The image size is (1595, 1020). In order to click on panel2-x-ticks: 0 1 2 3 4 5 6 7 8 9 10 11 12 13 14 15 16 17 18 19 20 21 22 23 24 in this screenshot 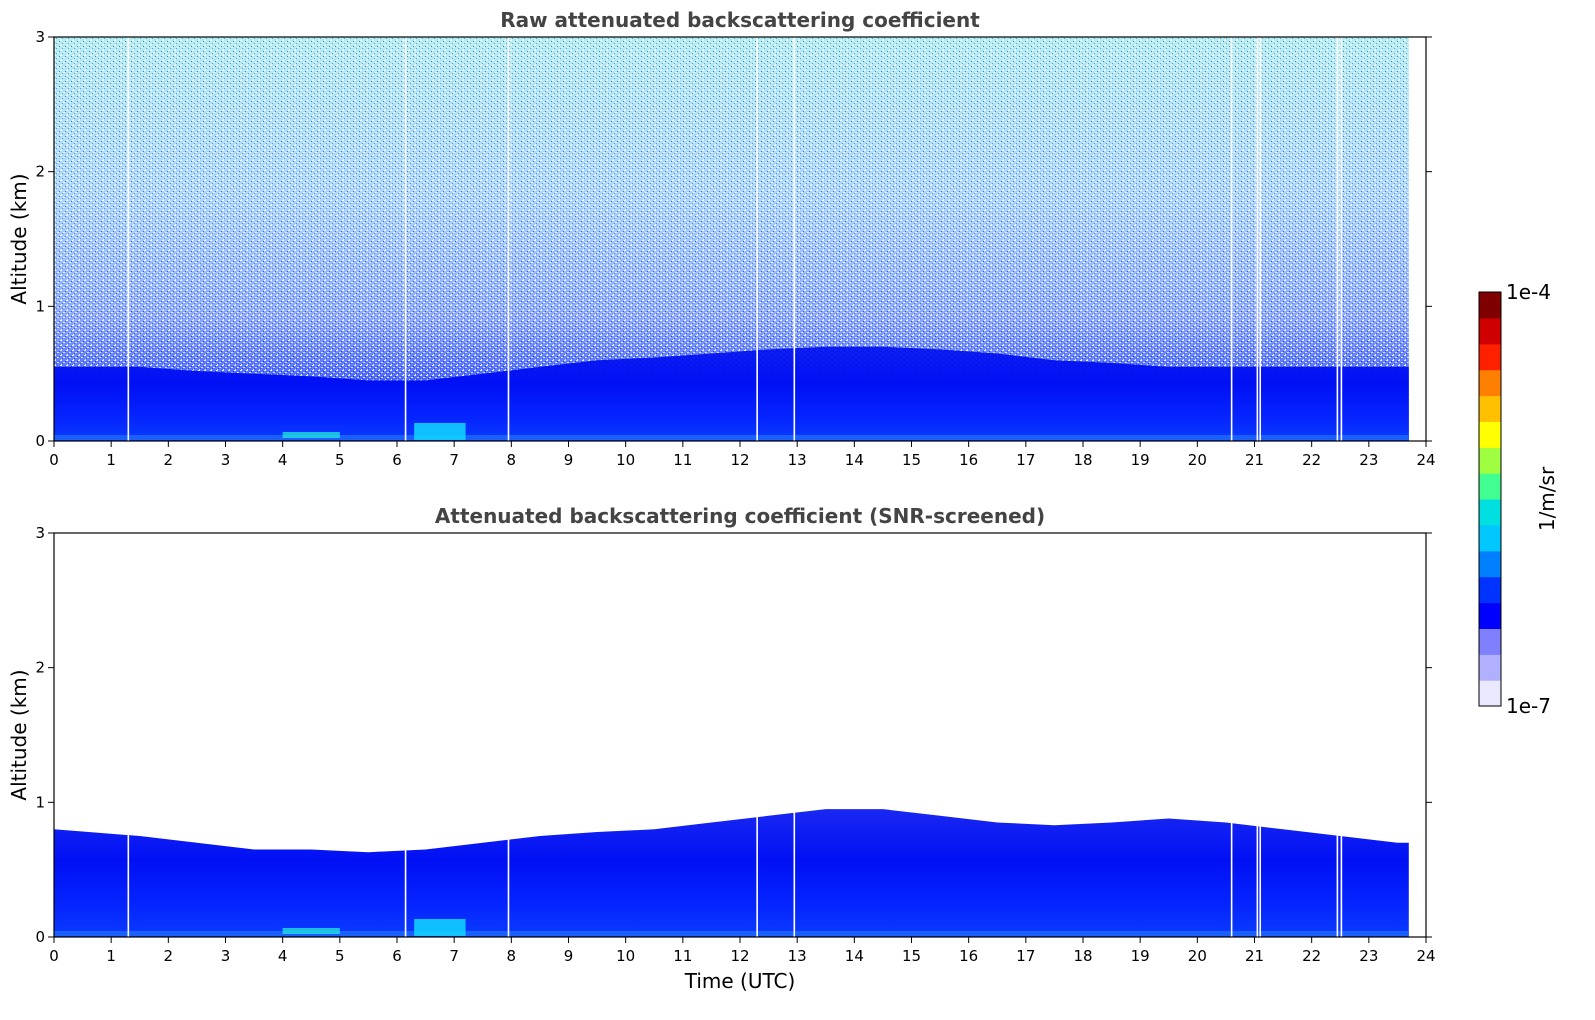, I will do `click(742, 951)`.